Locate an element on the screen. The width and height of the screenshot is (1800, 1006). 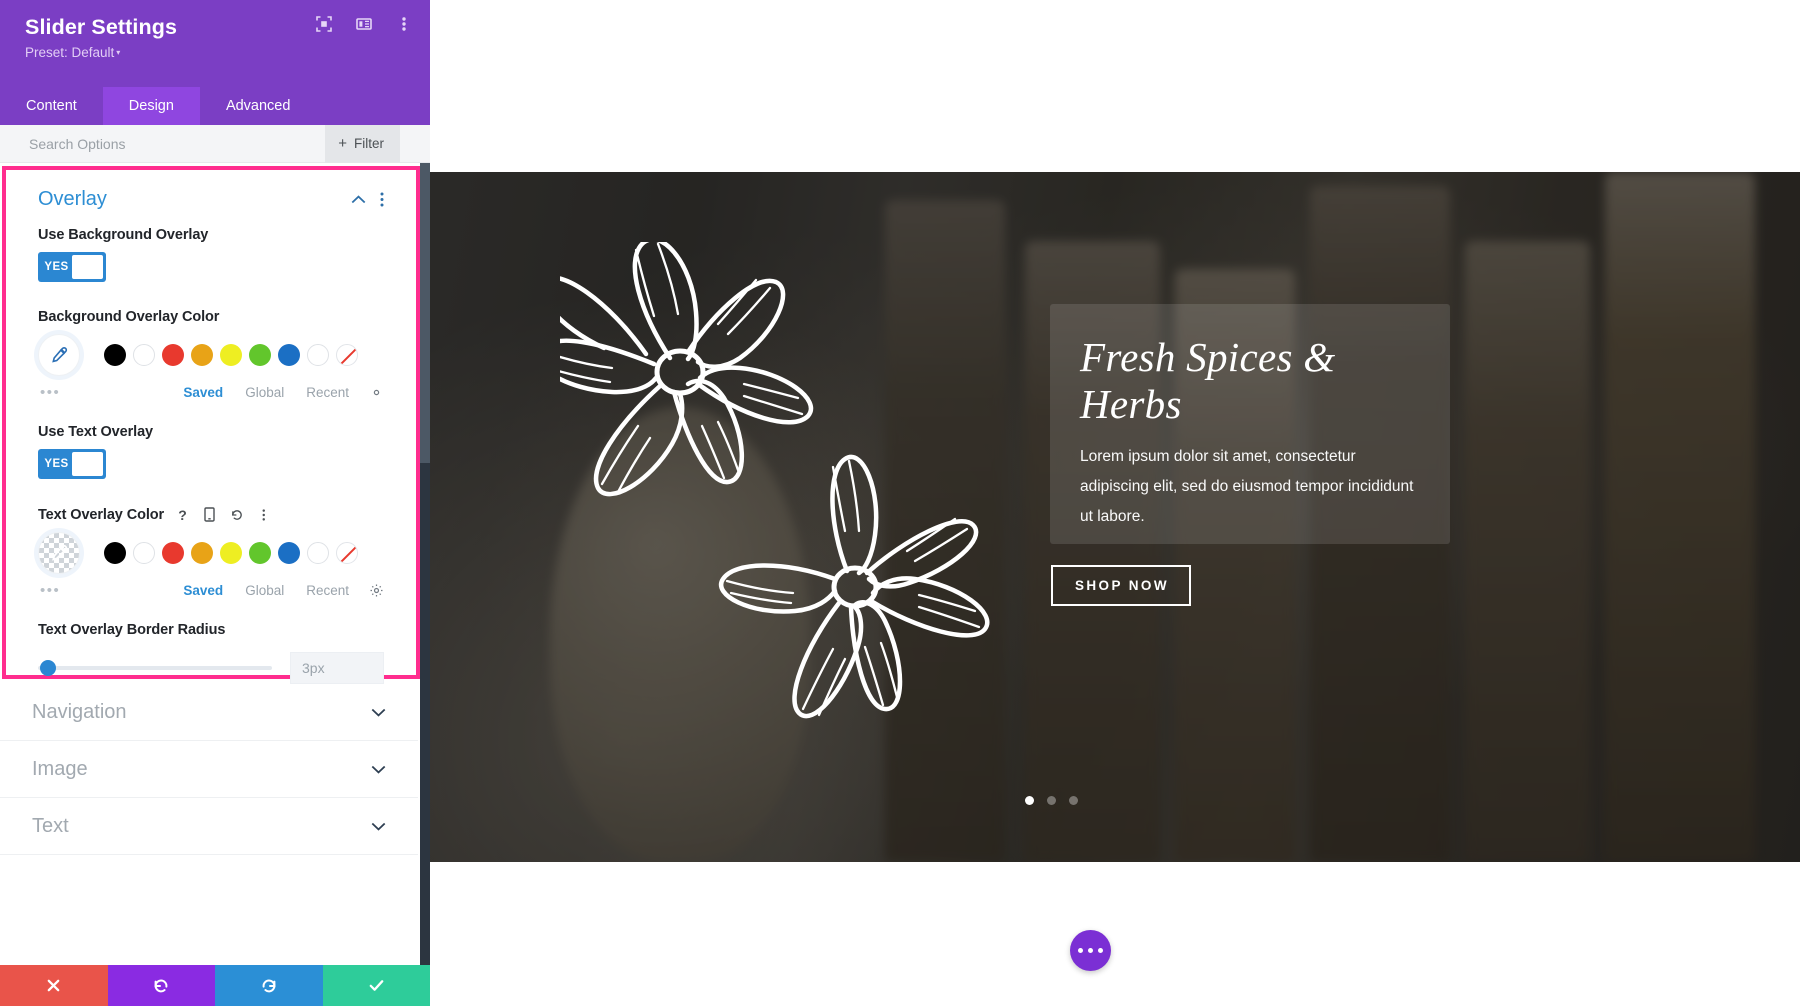
text-overlay-color-label-row: Text Overlay Color ? is located at coordinates (211, 514).